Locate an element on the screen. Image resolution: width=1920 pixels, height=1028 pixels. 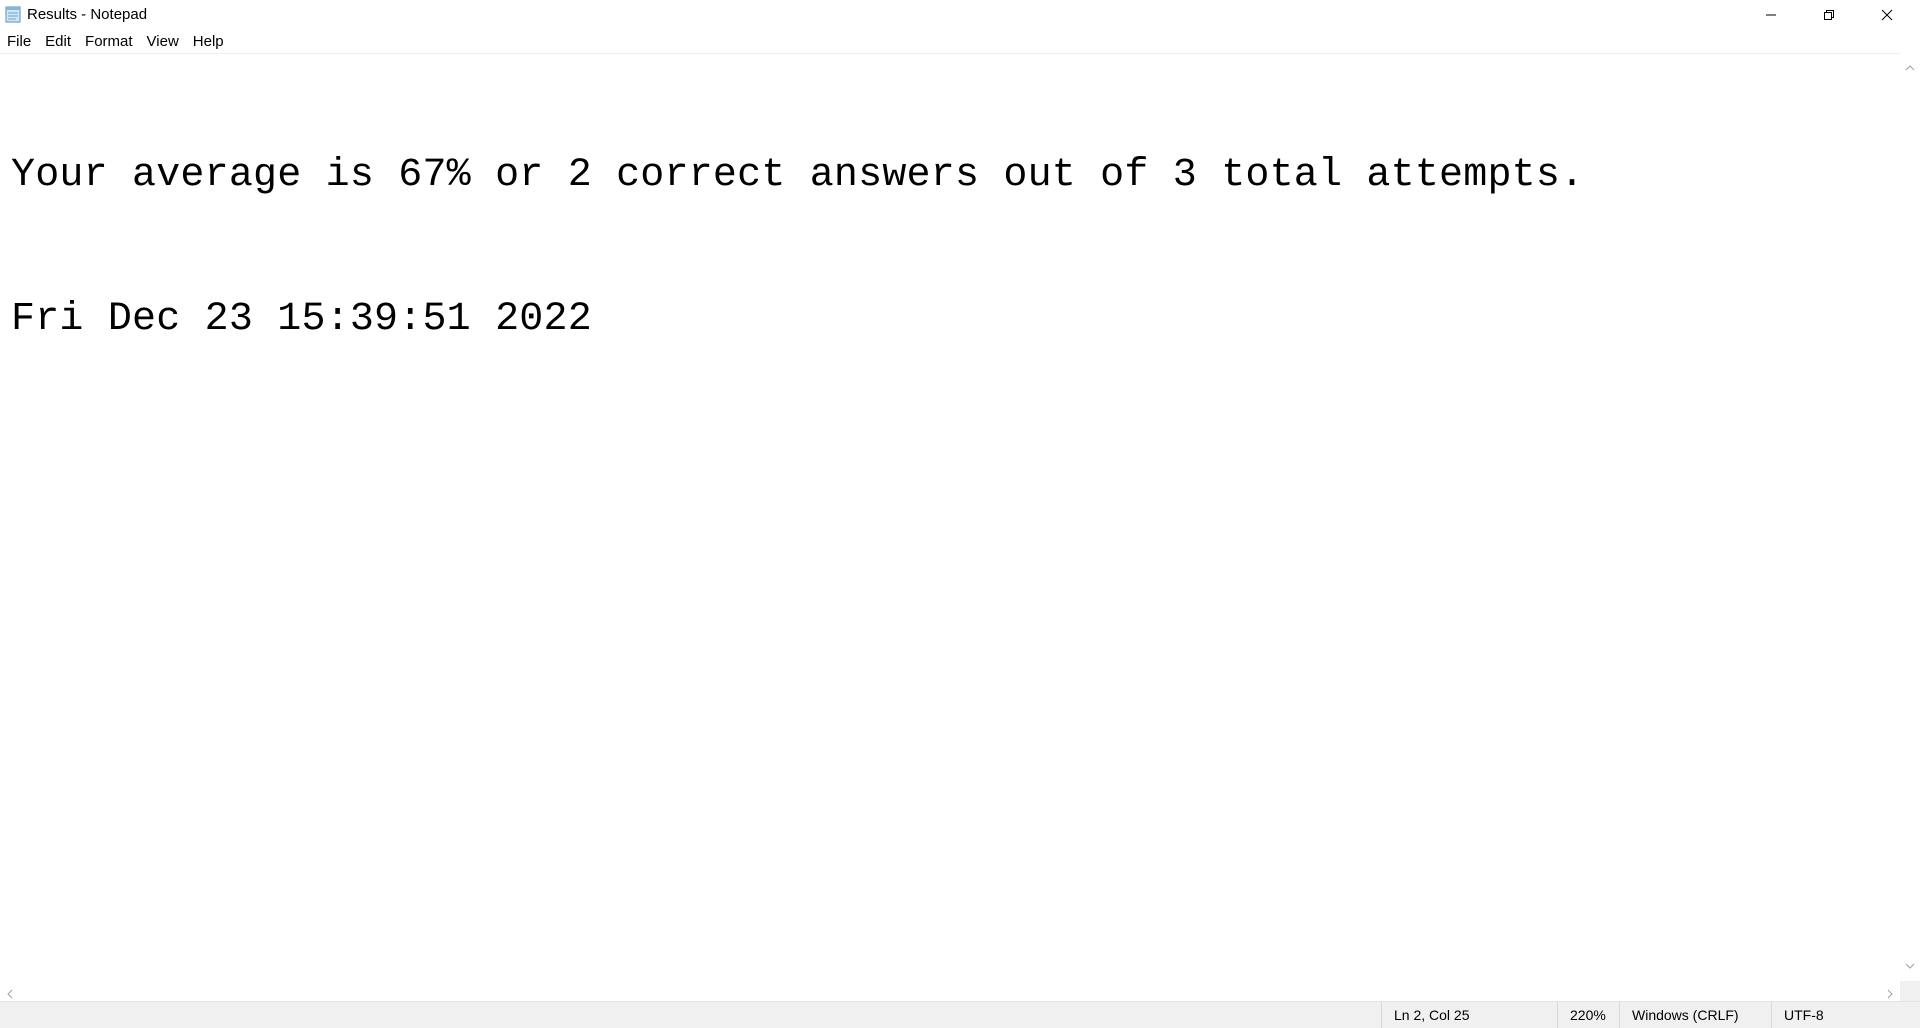
scroll-up-icon is located at coordinates (1910, 68).